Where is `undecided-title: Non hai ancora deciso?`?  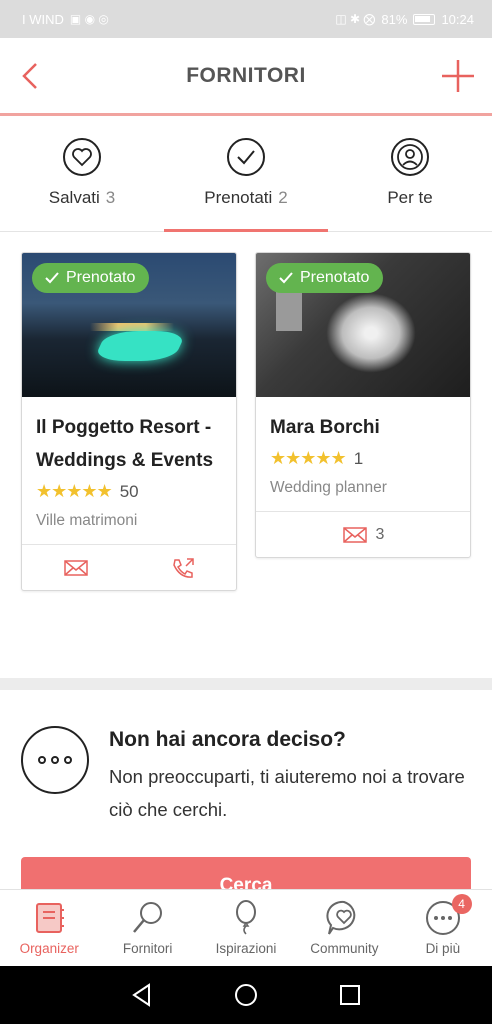
undecided-title: Non hai ancora deciso? is located at coordinates (227, 739).